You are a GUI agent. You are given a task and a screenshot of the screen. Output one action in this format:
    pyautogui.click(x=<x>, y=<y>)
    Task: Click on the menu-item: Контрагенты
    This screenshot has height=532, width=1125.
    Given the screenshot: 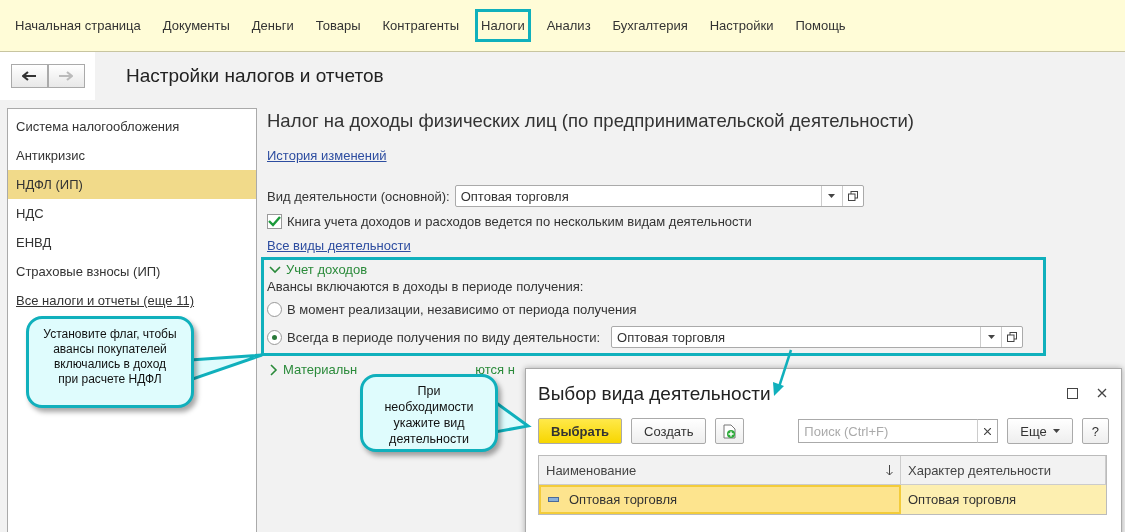 What is the action you would take?
    pyautogui.click(x=421, y=25)
    